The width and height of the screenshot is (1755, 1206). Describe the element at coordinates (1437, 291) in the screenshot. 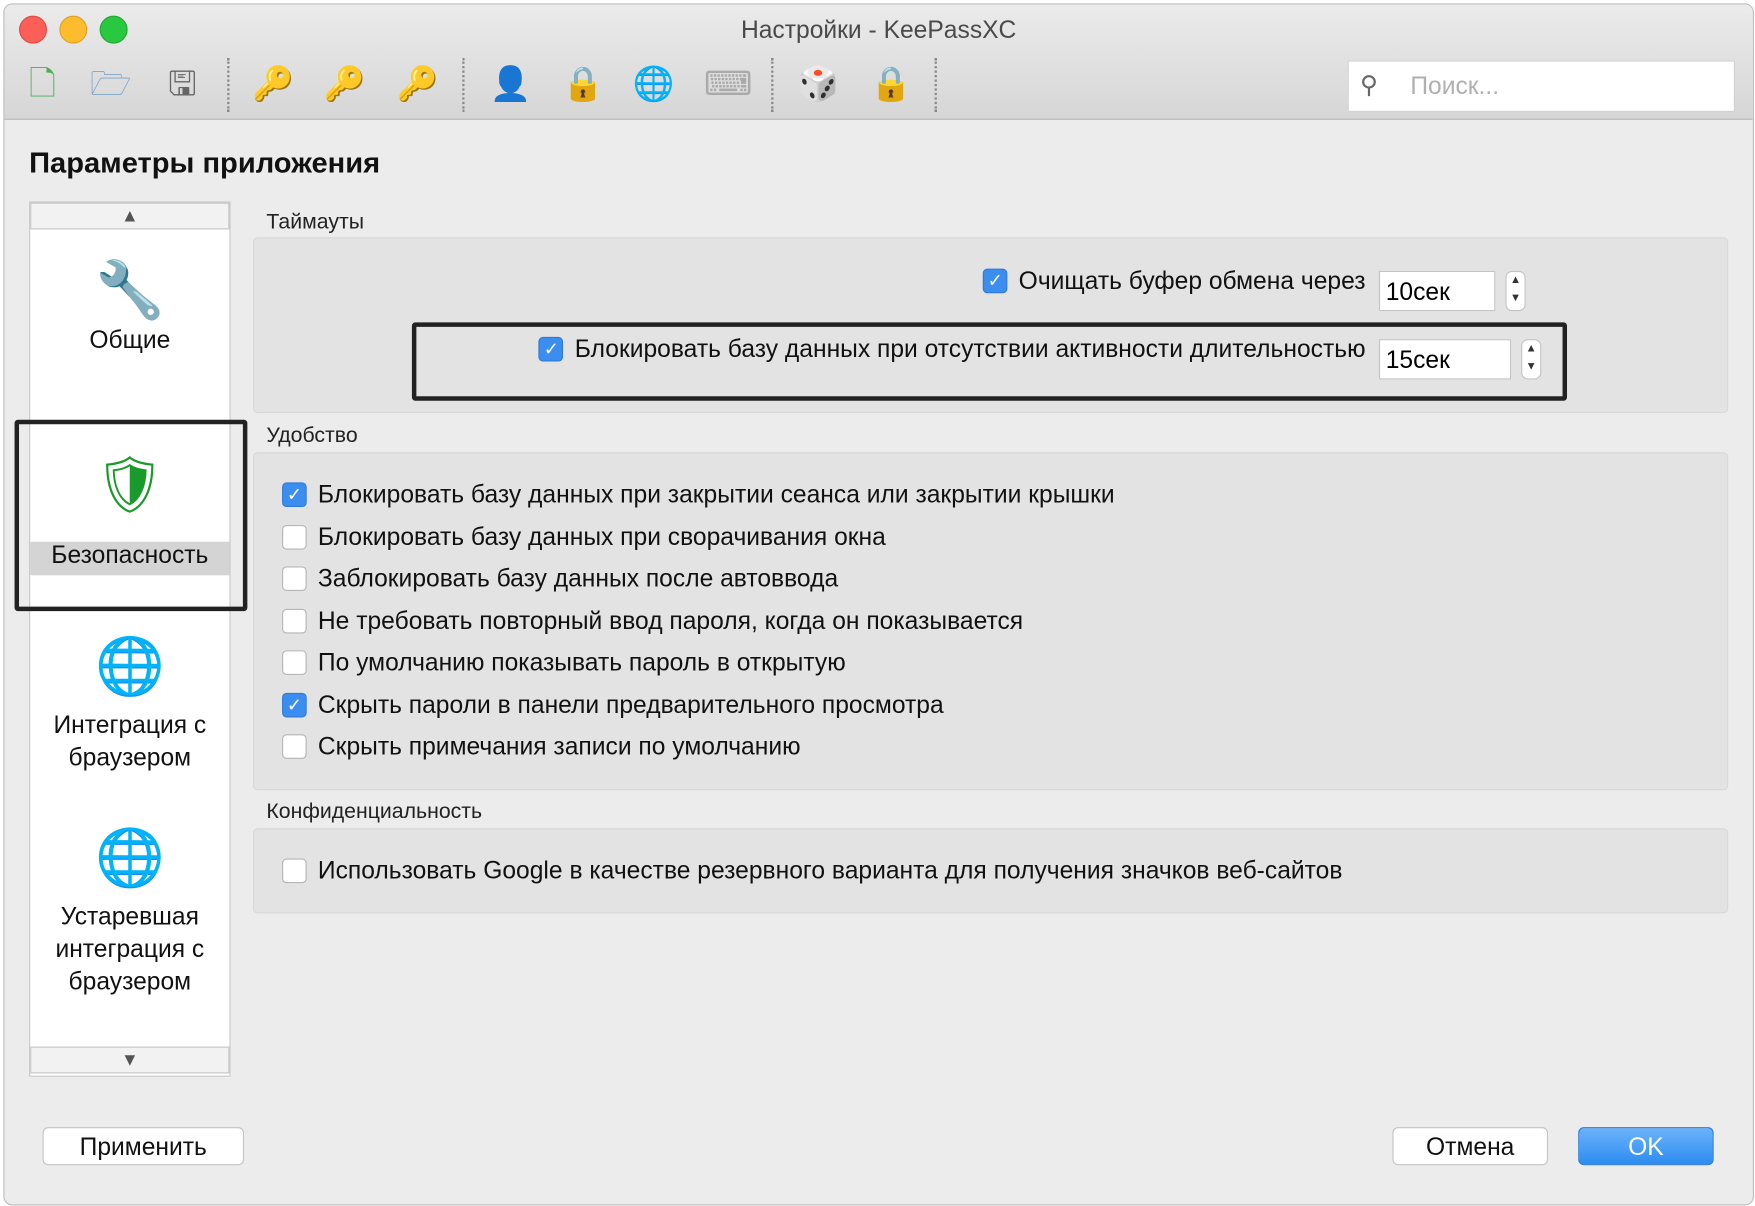

I see `clear-clipboard-spinbox: 10сек` at that location.